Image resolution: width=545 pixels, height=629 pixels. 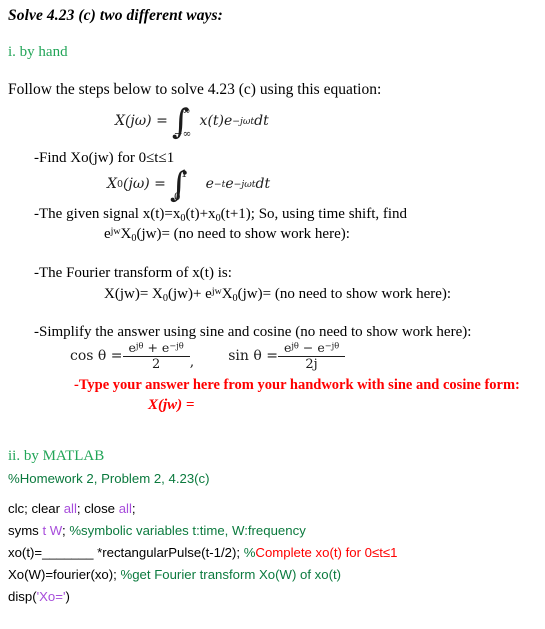 I want to click on integral-lower-limit: 0, so click(x=177, y=197).